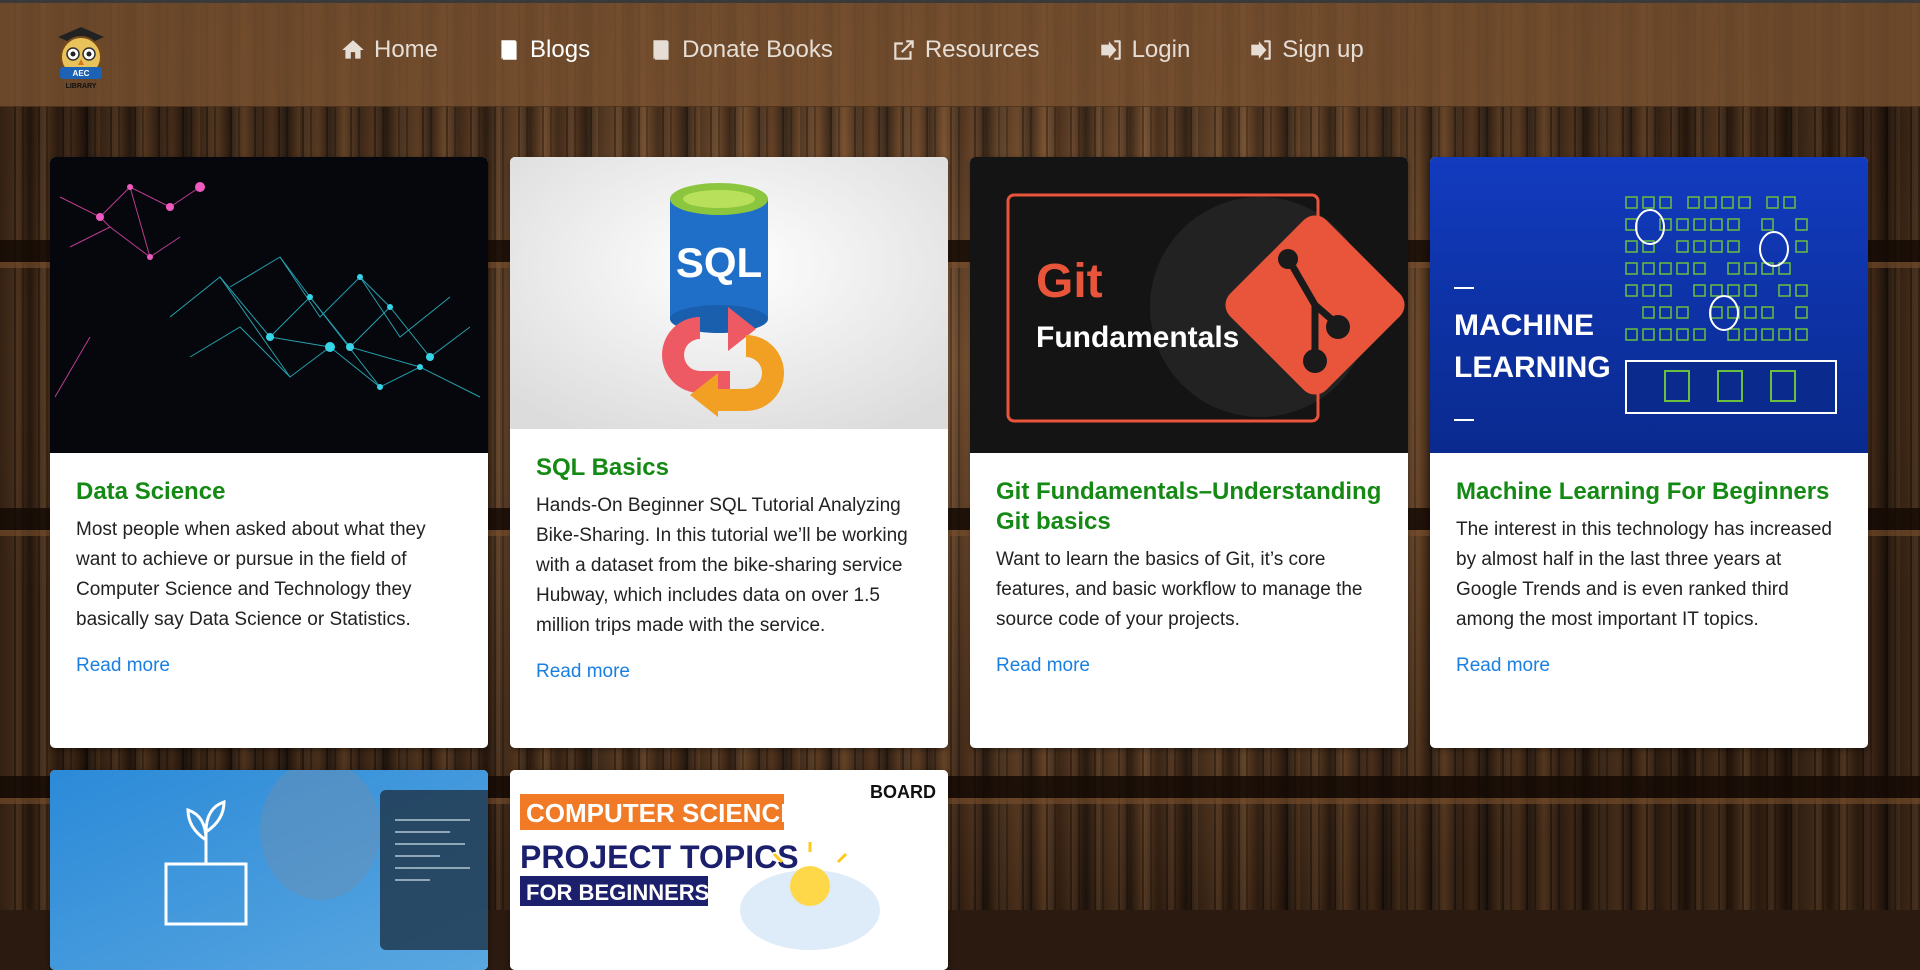 The height and width of the screenshot is (970, 1920). Describe the element at coordinates (406, 49) in the screenshot. I see `nav-home-label: Home` at that location.